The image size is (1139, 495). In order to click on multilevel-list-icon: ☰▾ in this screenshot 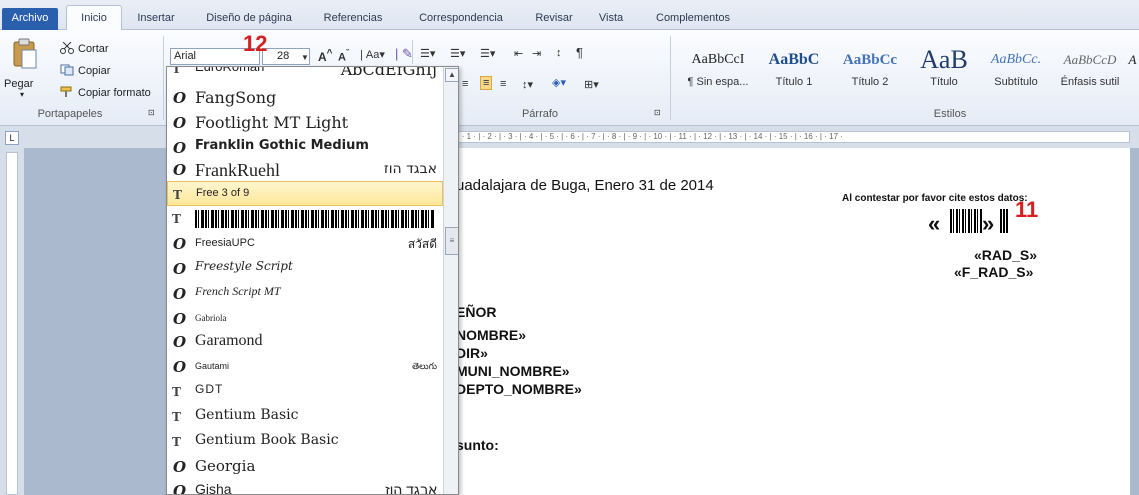, I will do `click(487, 53)`.